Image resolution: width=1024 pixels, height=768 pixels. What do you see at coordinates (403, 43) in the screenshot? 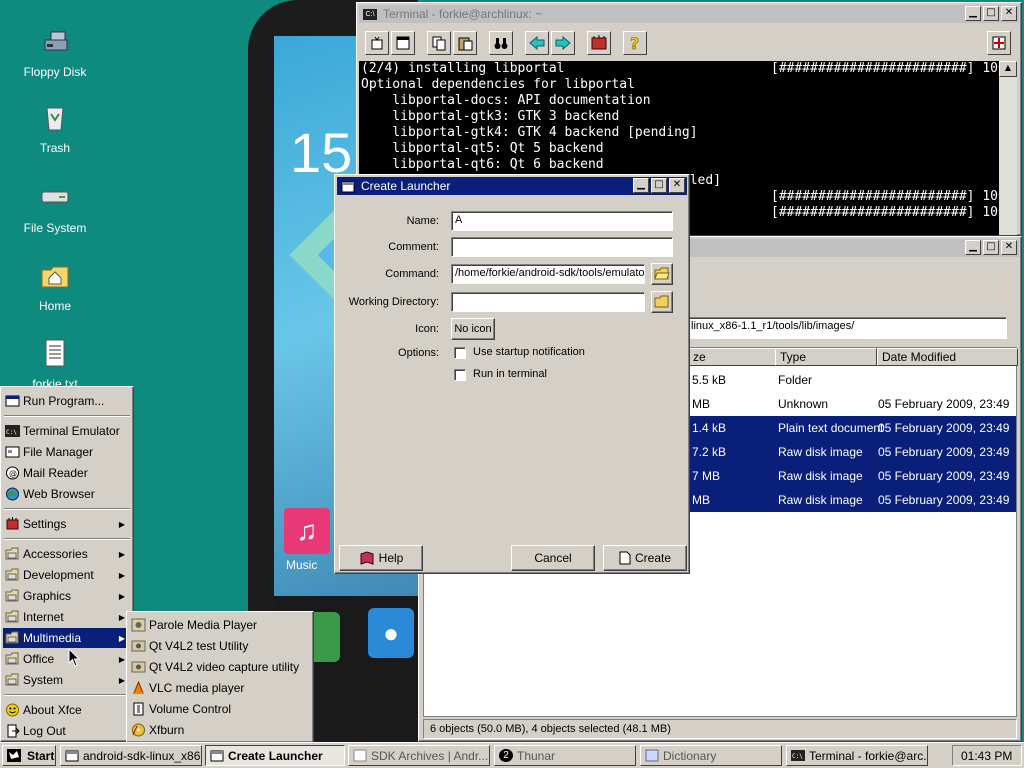
I see `new-window-button` at bounding box center [403, 43].